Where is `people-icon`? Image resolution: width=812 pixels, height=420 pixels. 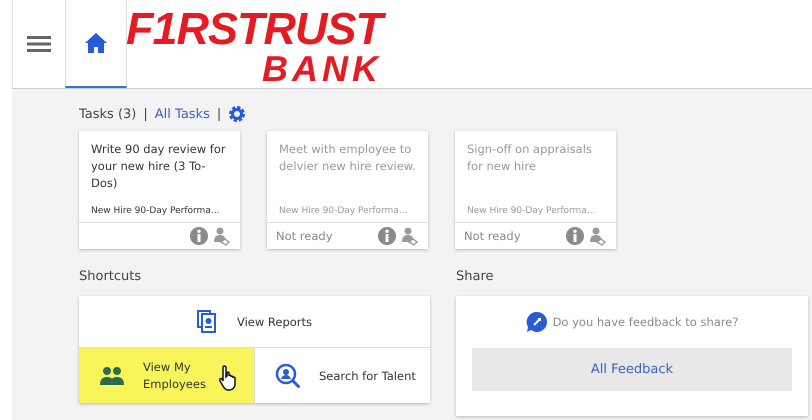 people-icon is located at coordinates (112, 376).